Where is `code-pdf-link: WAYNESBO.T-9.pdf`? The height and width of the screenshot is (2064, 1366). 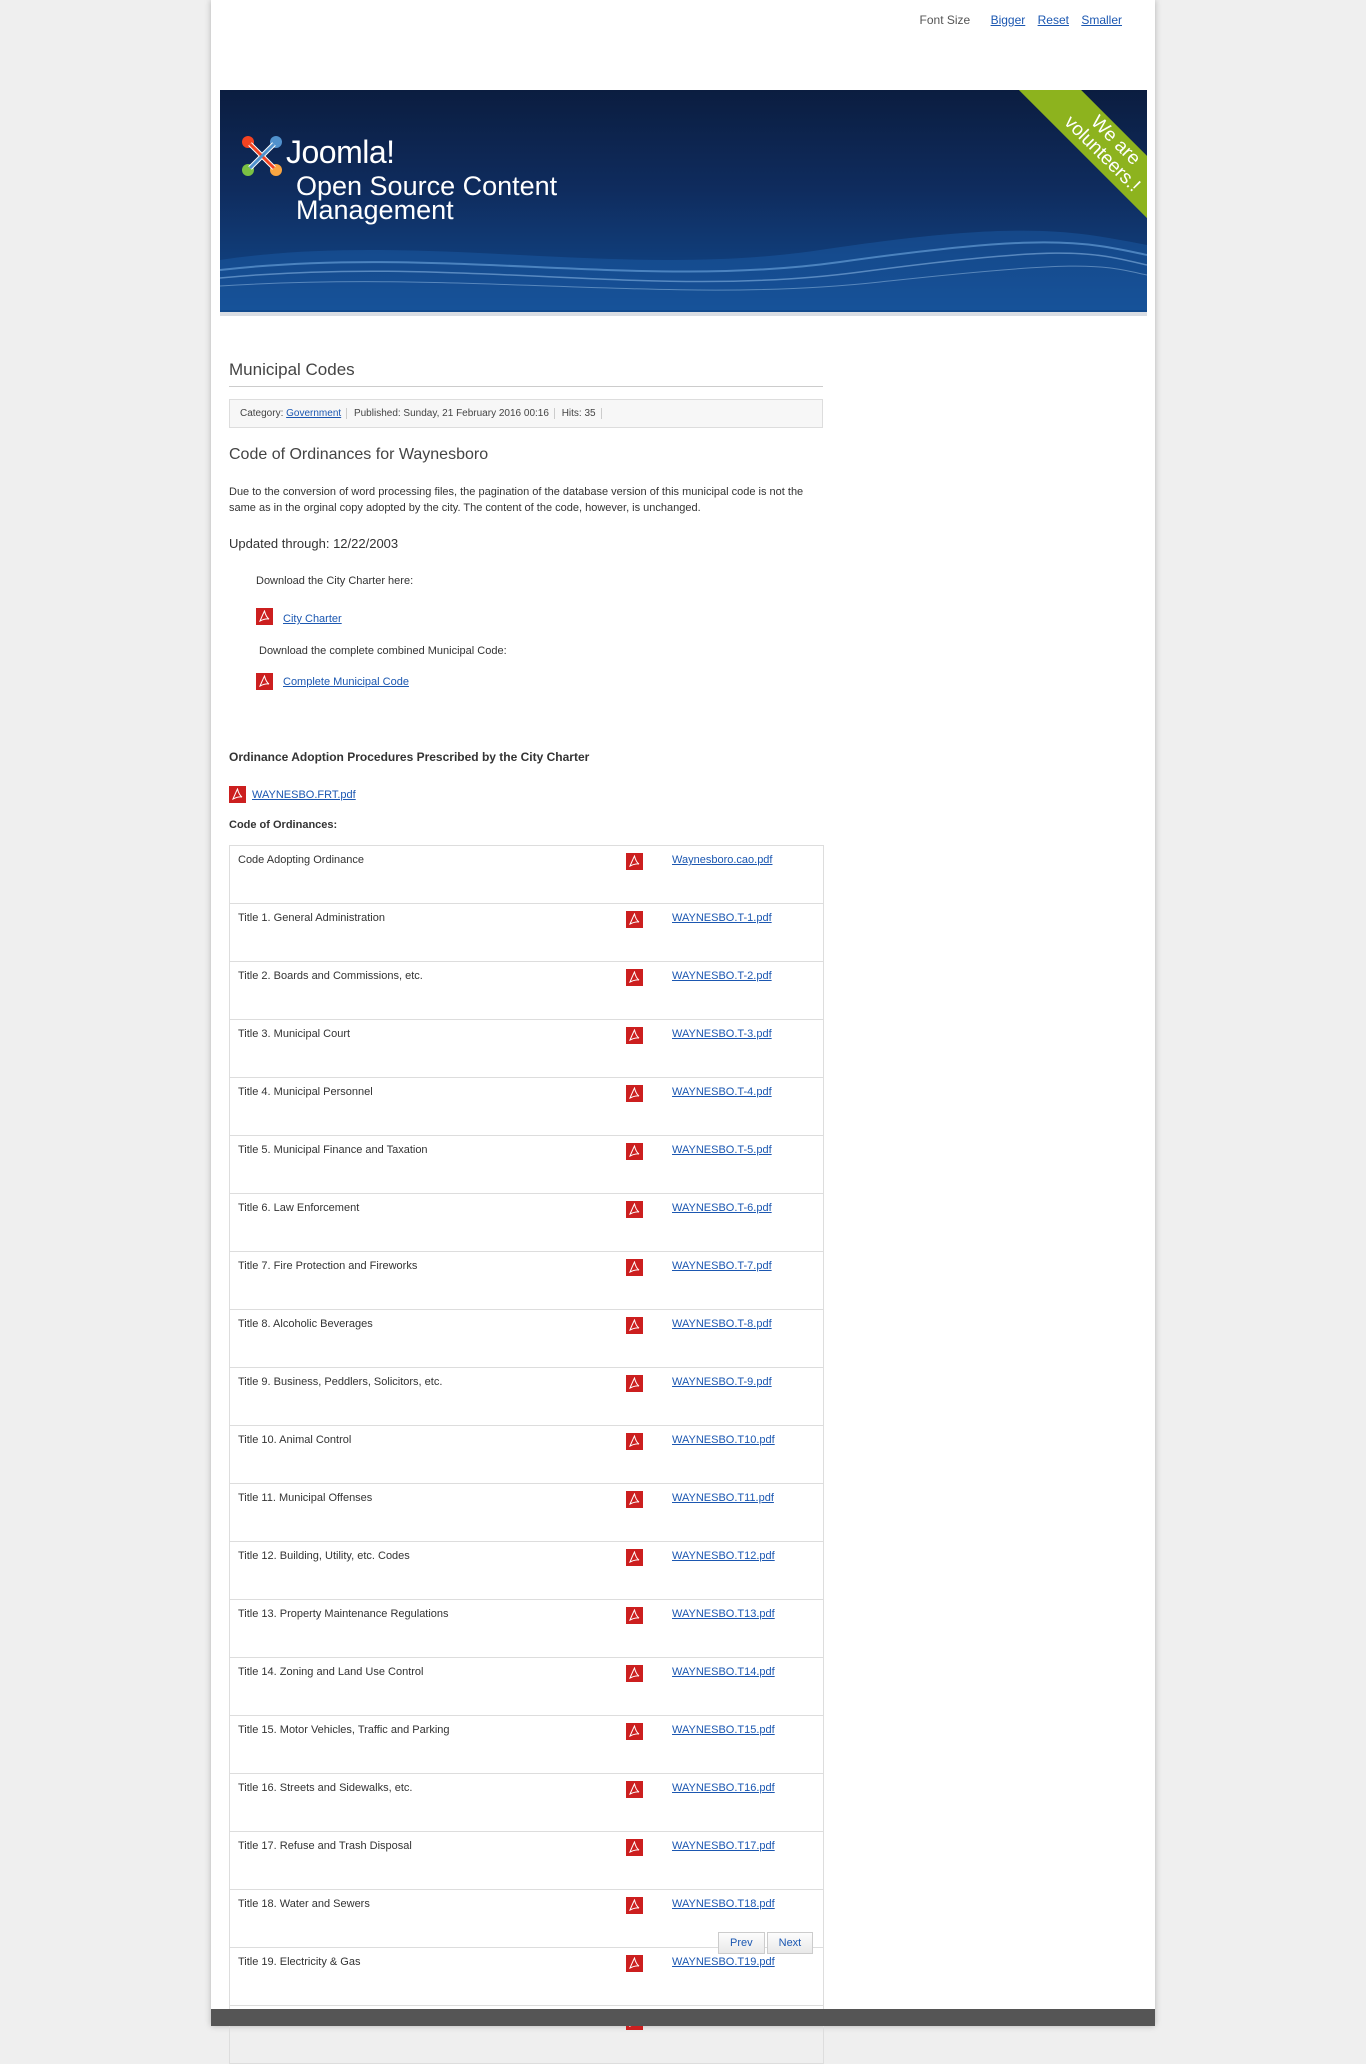 code-pdf-link: WAYNESBO.T-9.pdf is located at coordinates (722, 1382).